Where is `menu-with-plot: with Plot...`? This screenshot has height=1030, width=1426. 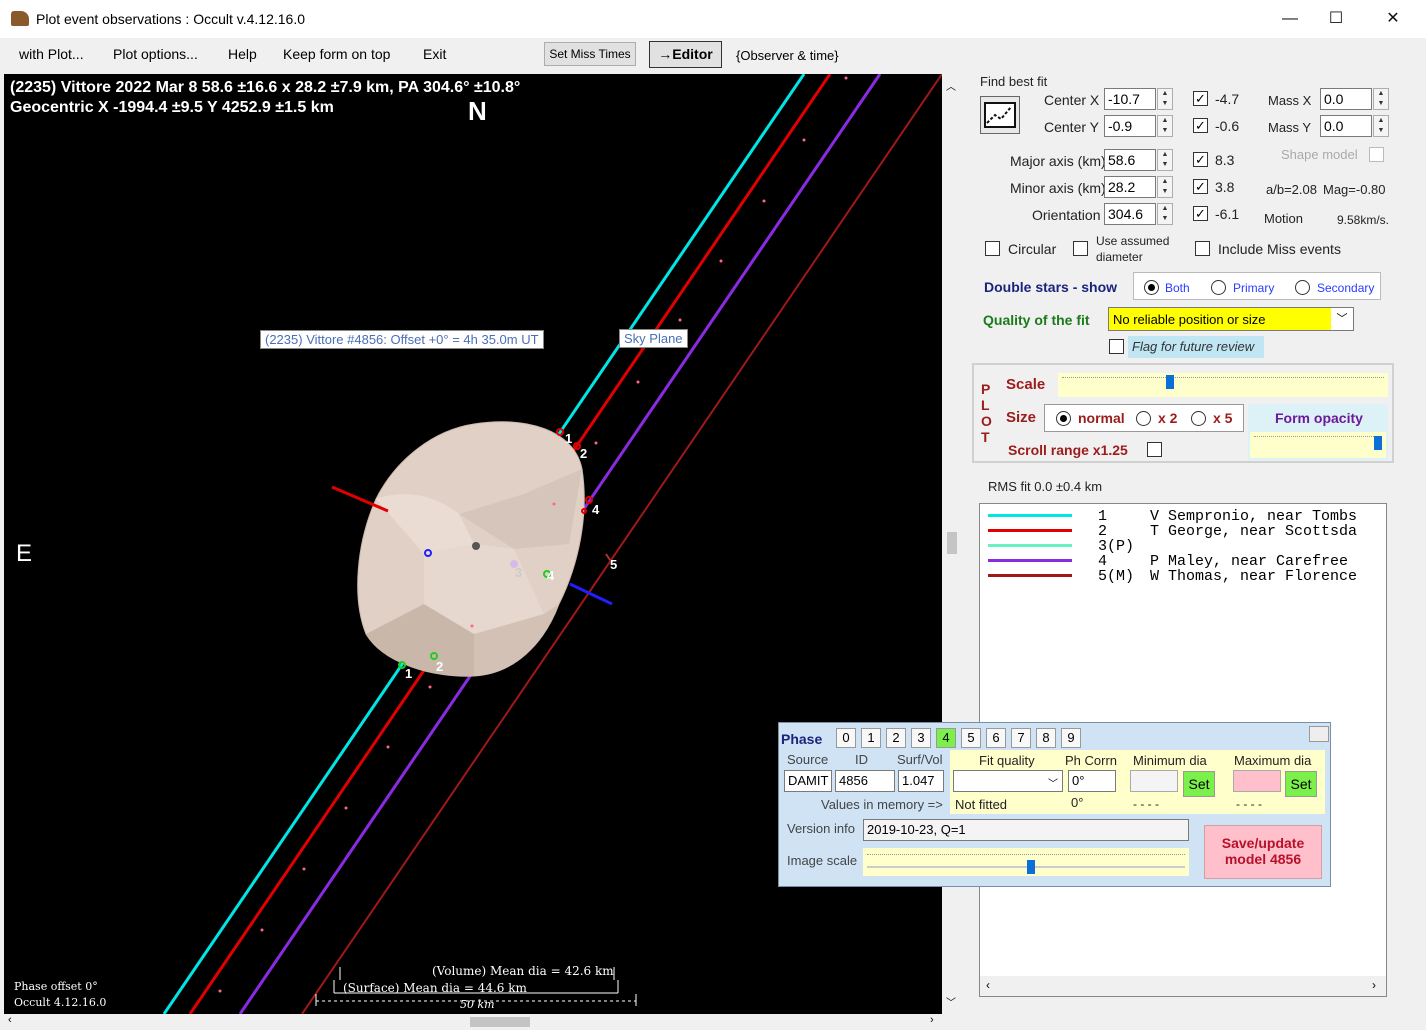 menu-with-plot: with Plot... is located at coordinates (51, 54).